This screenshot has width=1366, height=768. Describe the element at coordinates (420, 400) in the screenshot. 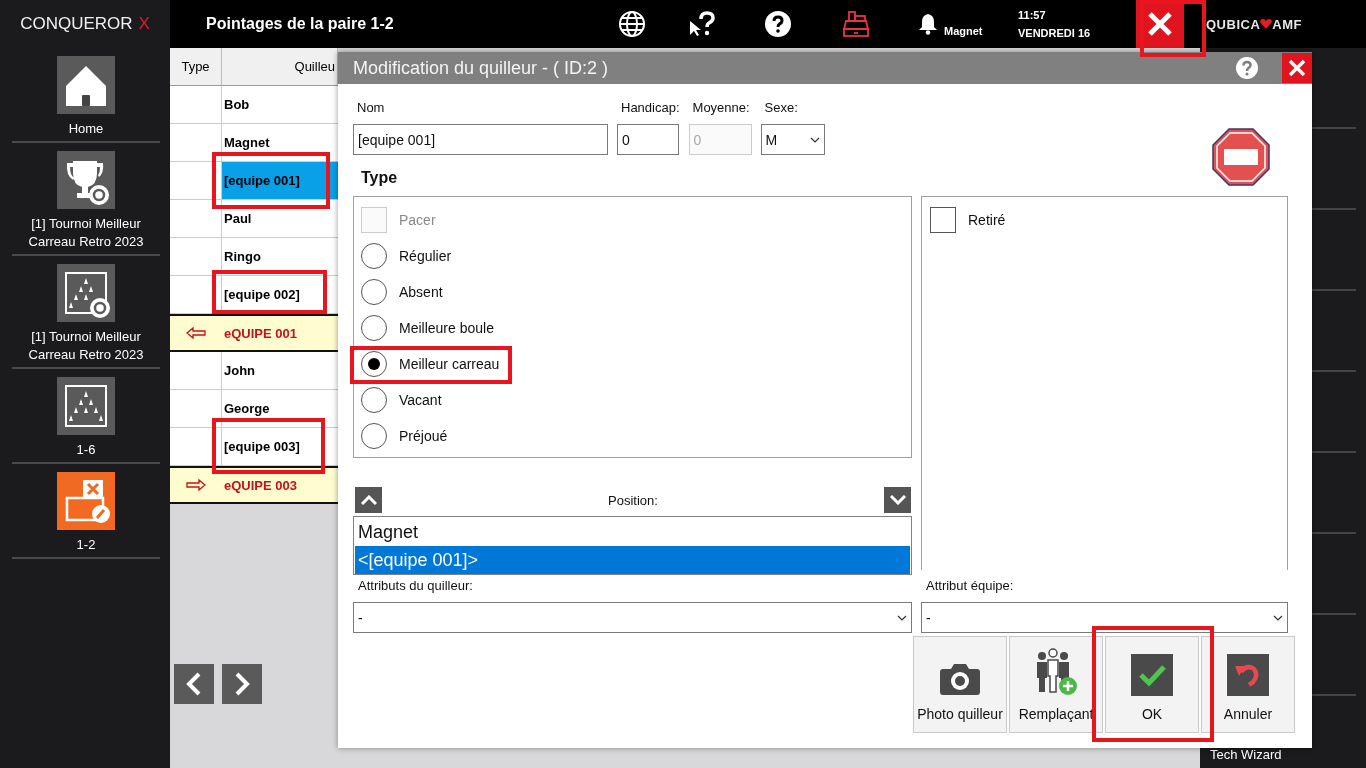

I see `option-label: Vacant` at that location.